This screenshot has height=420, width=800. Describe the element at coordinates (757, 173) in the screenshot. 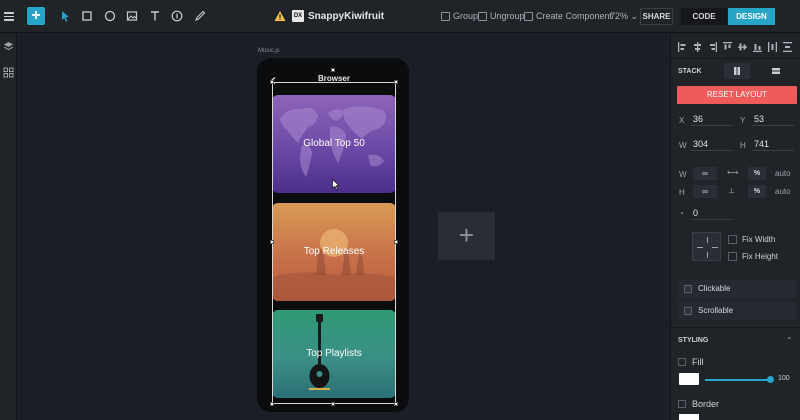

I see `width-percent-button: %` at that location.